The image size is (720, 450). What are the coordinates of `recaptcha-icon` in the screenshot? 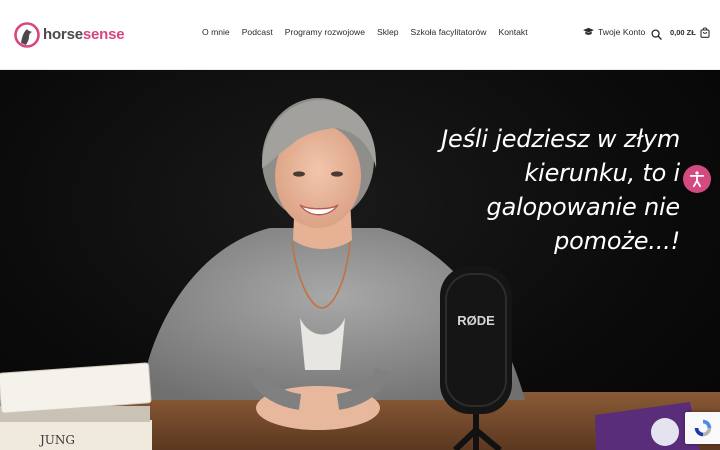 It's located at (702, 428).